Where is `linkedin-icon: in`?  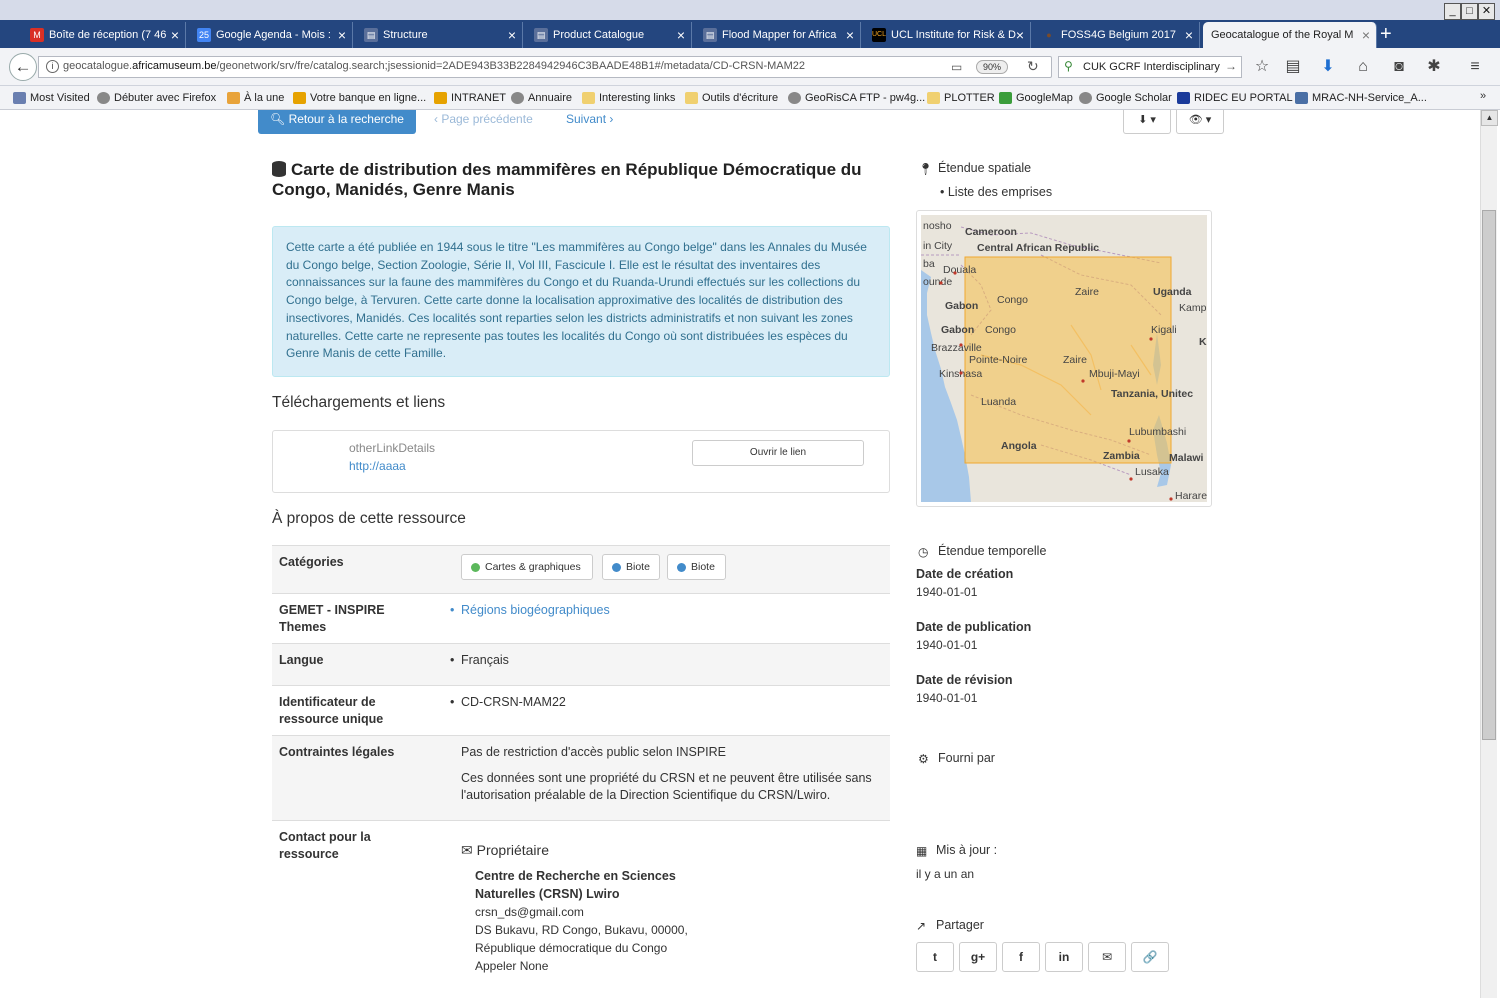 linkedin-icon: in is located at coordinates (1064, 957).